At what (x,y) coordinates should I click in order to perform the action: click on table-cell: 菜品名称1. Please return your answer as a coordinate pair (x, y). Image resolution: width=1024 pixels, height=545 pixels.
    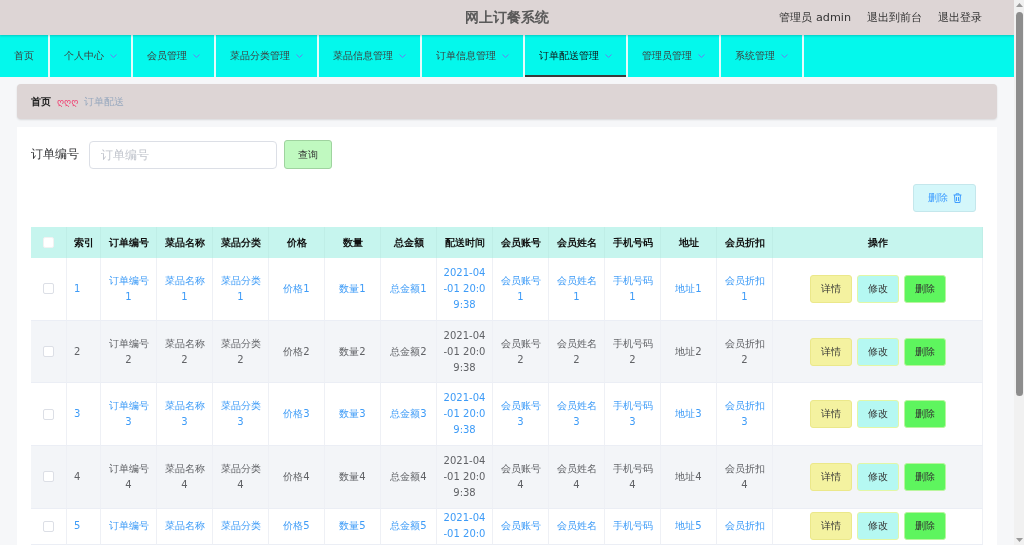
    Looking at the image, I should click on (185, 289).